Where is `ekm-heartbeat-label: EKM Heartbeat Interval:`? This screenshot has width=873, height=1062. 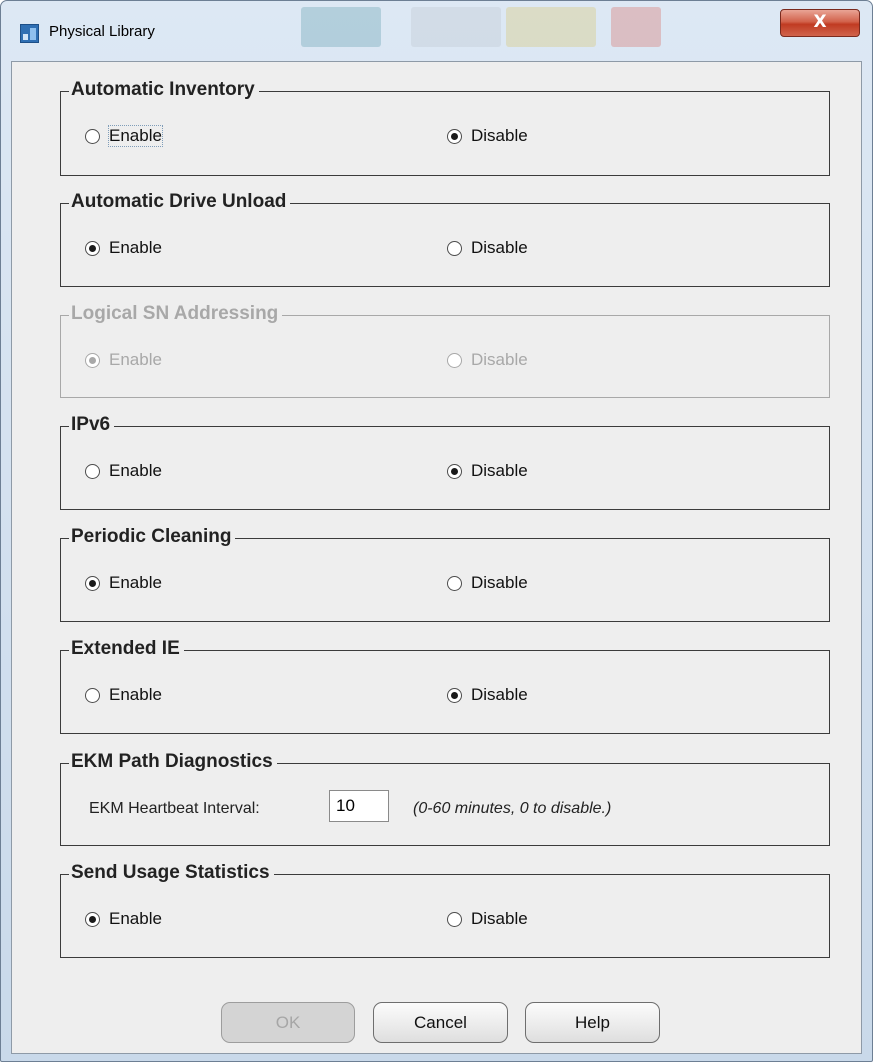 ekm-heartbeat-label: EKM Heartbeat Interval: is located at coordinates (174, 808).